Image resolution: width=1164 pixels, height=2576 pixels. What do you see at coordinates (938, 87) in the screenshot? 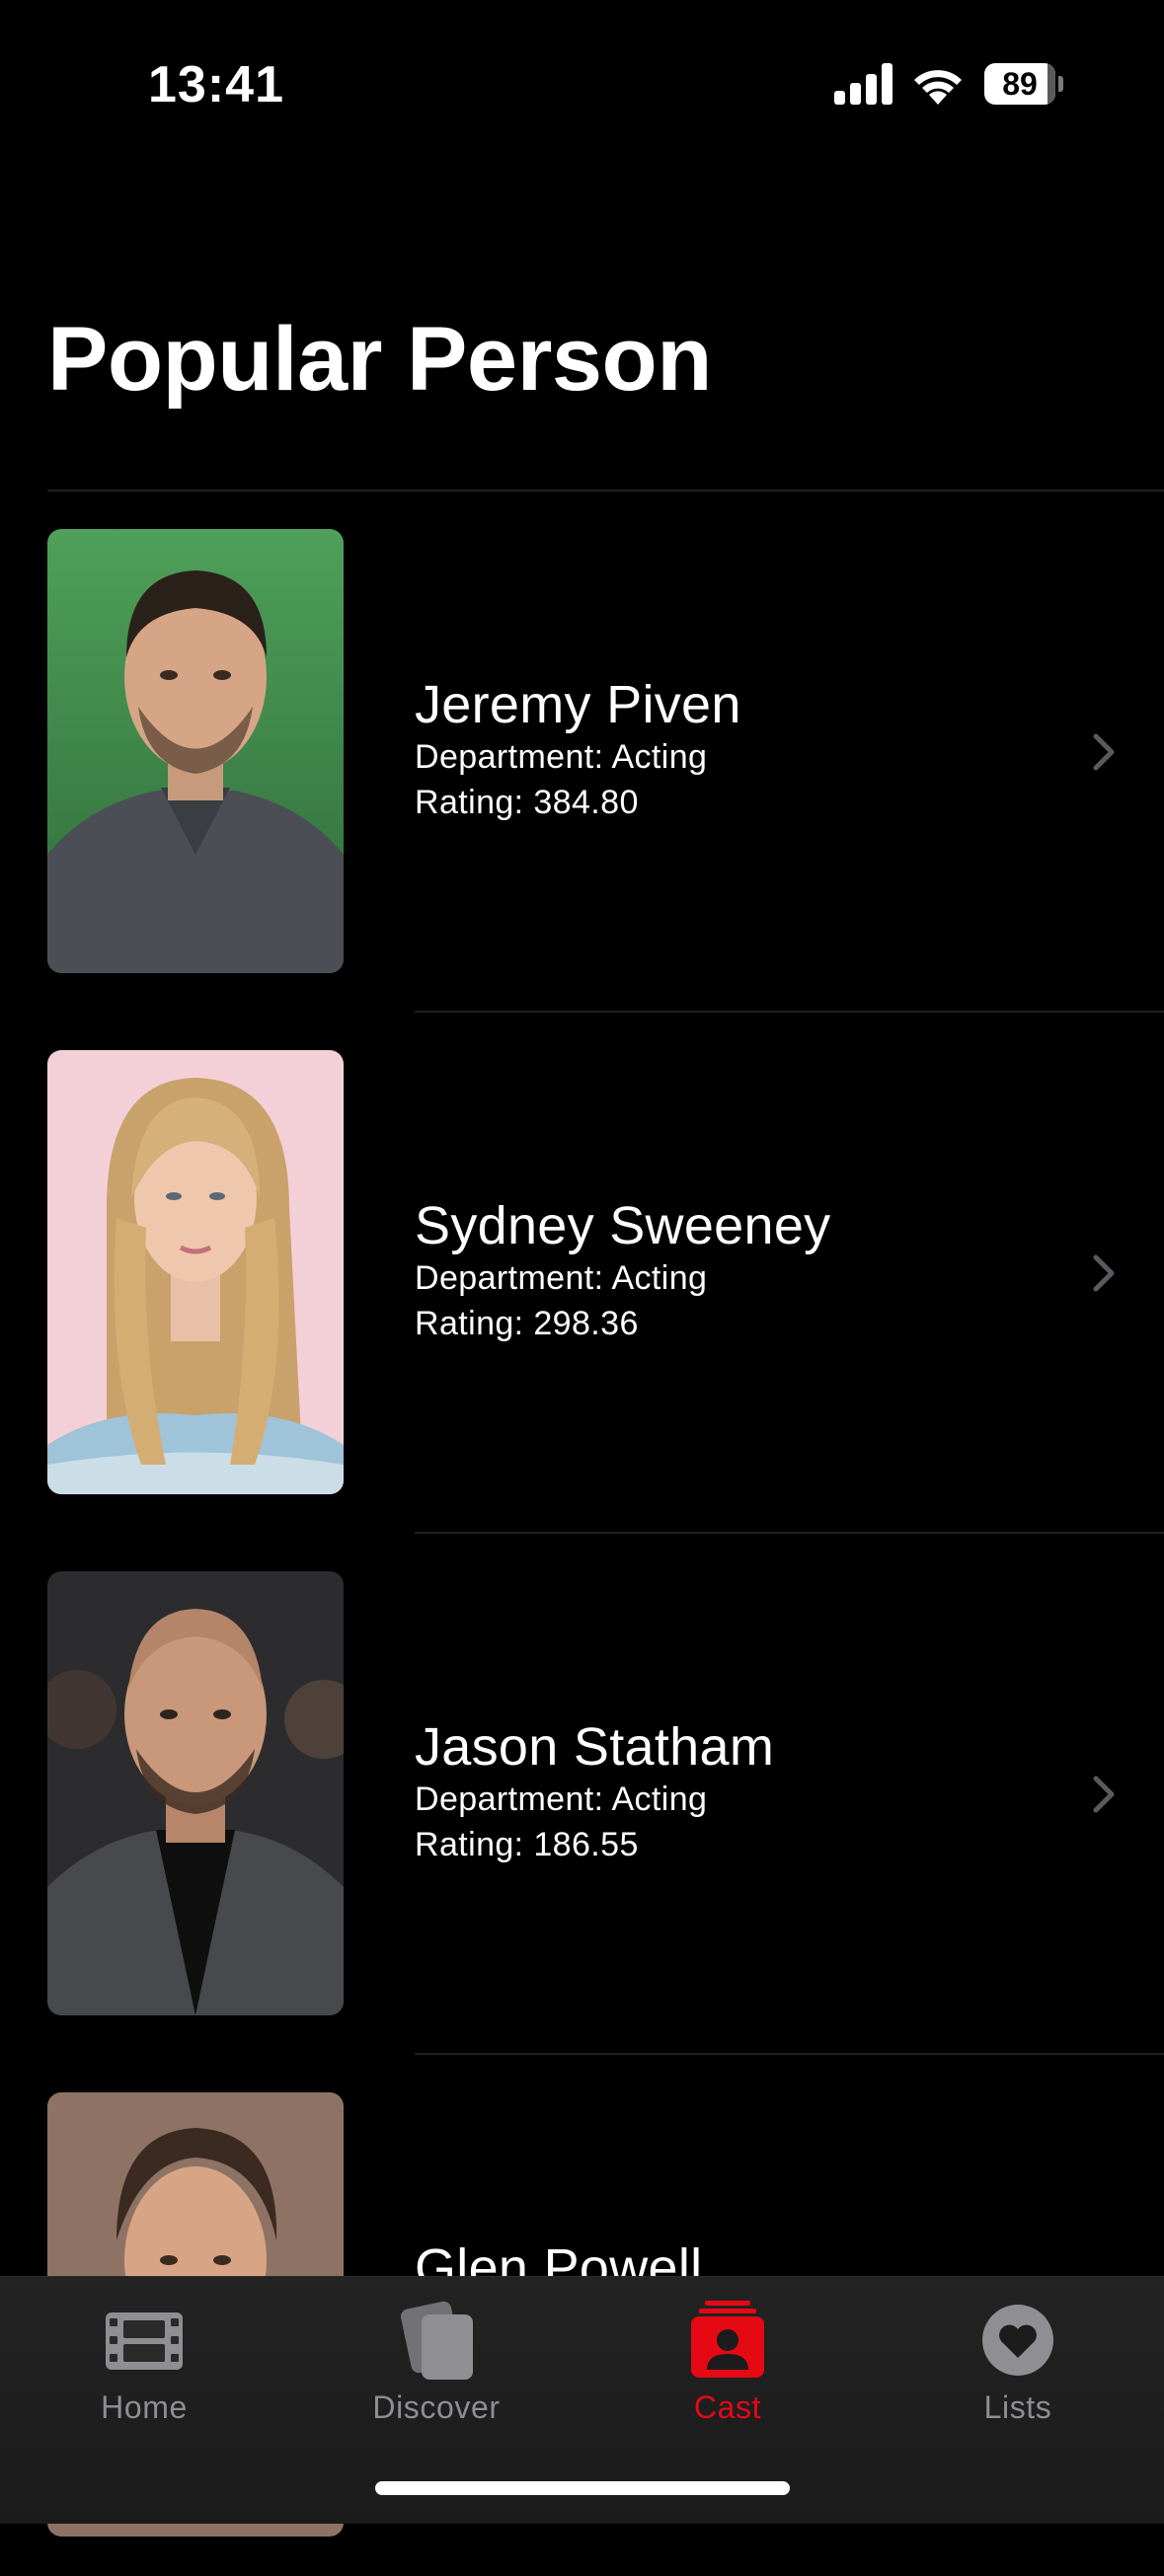
I see `wifi-icon` at bounding box center [938, 87].